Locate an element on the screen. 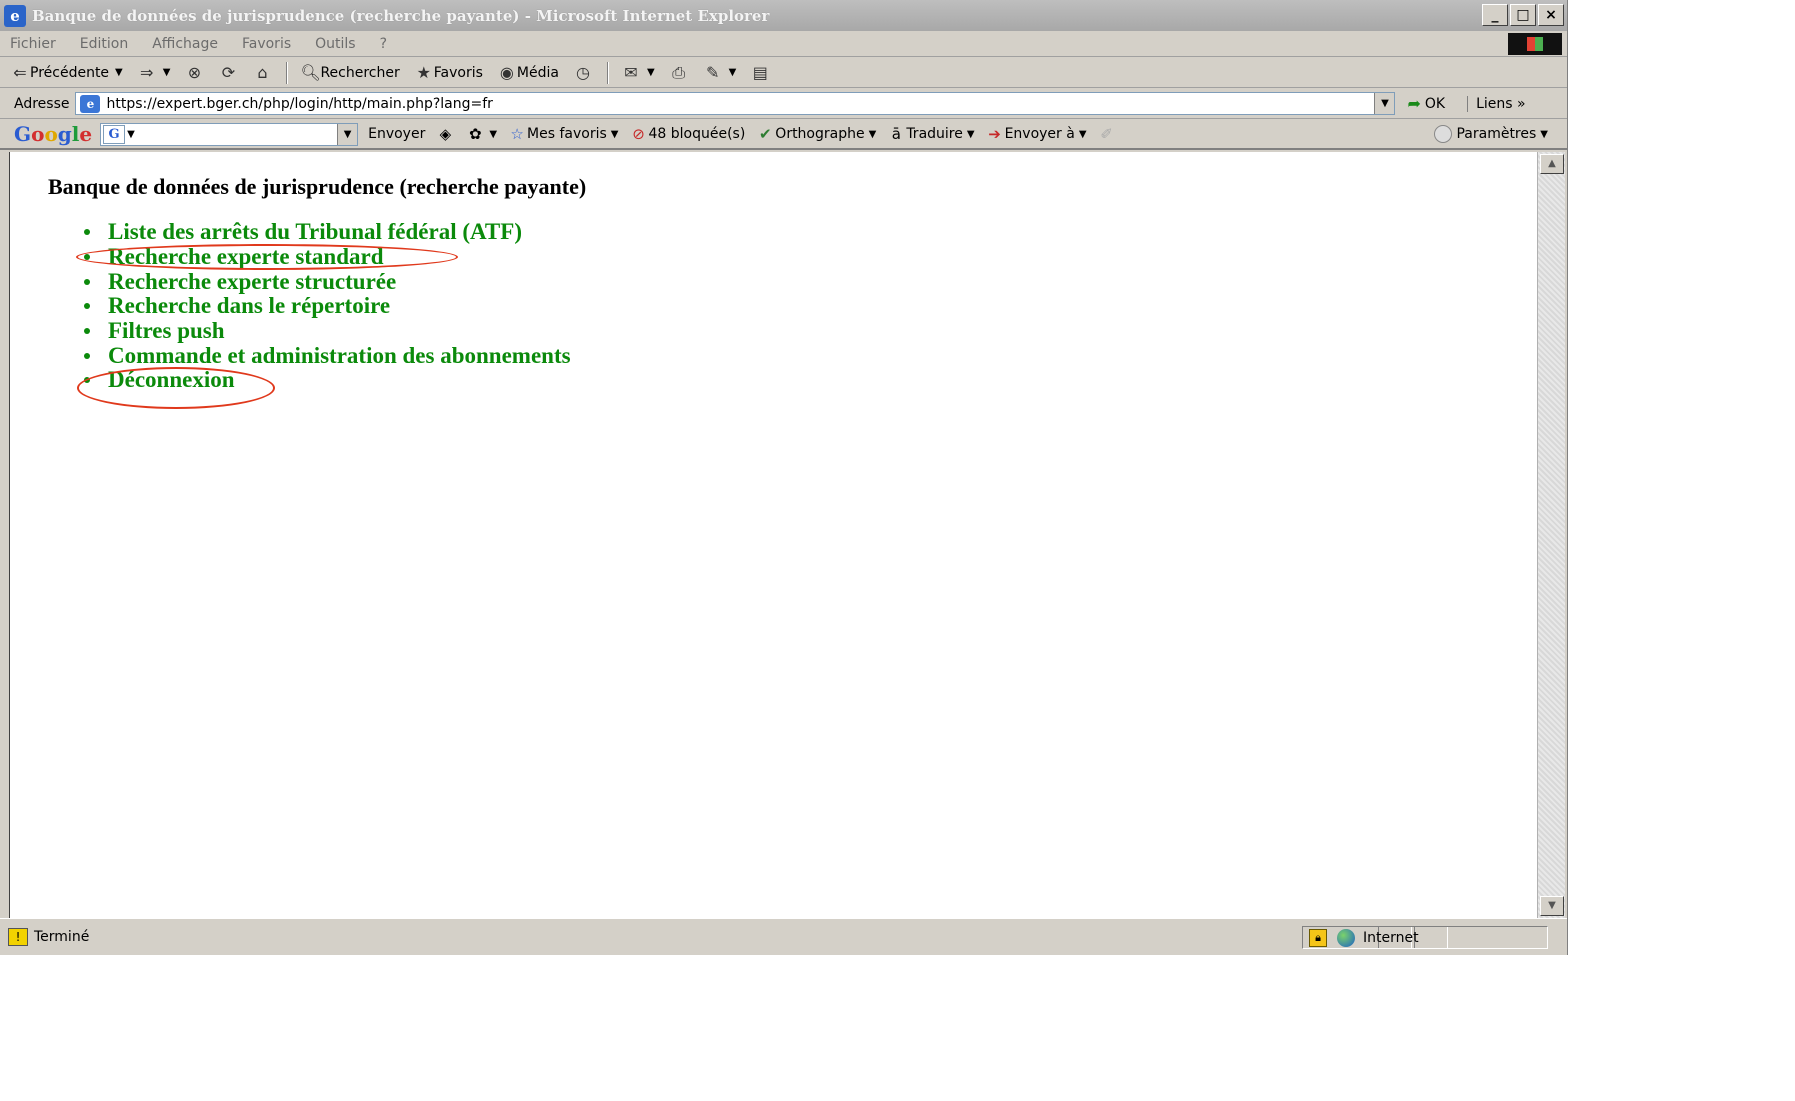  news-icon: ✿ is located at coordinates (475, 134).